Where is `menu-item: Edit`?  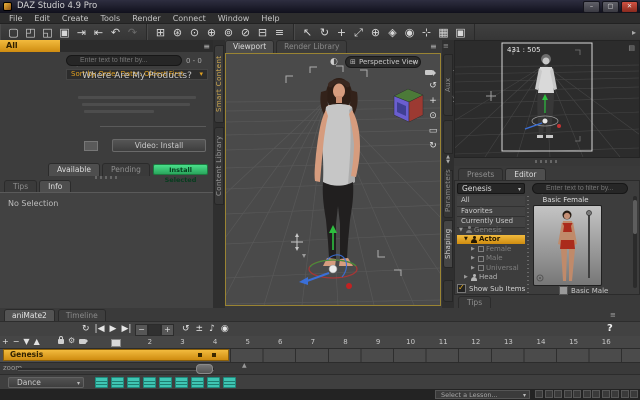
menu-item: Edit is located at coordinates (42, 18).